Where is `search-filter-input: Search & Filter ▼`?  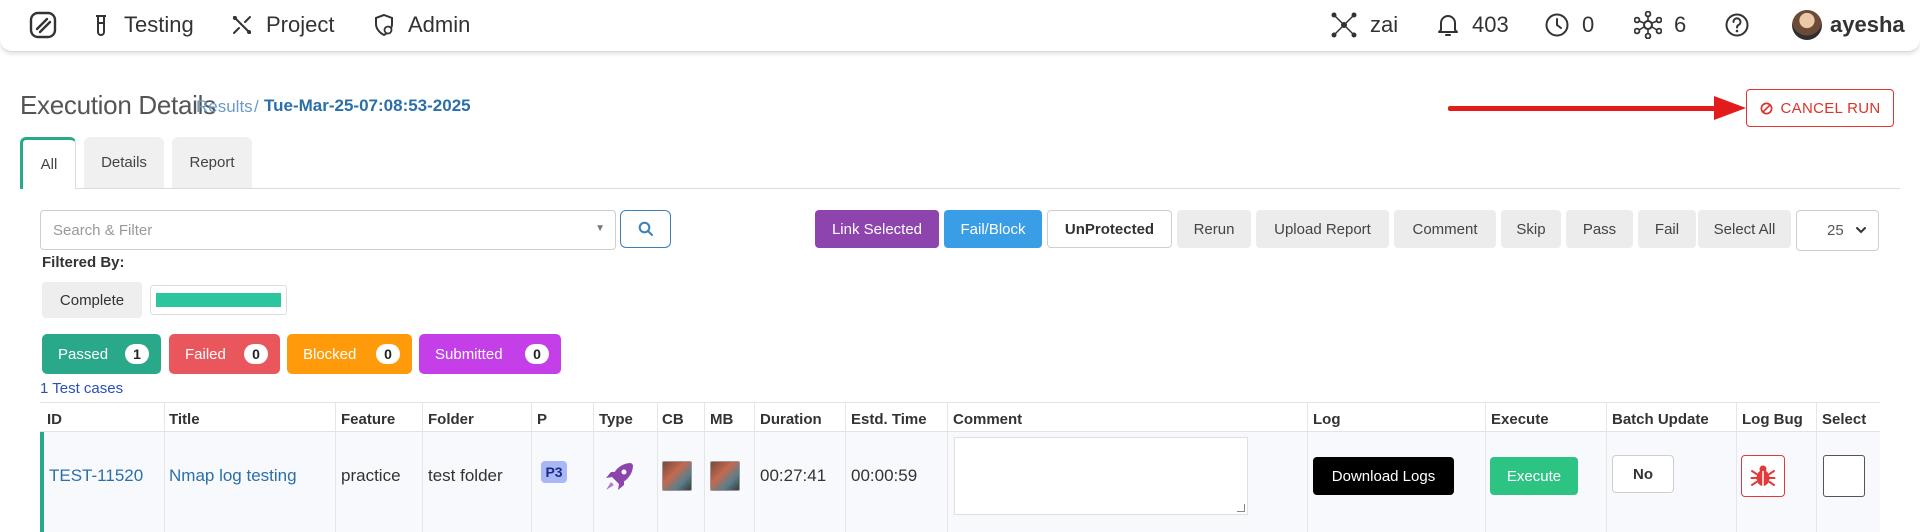
search-filter-input: Search & Filter ▼ is located at coordinates (328, 230).